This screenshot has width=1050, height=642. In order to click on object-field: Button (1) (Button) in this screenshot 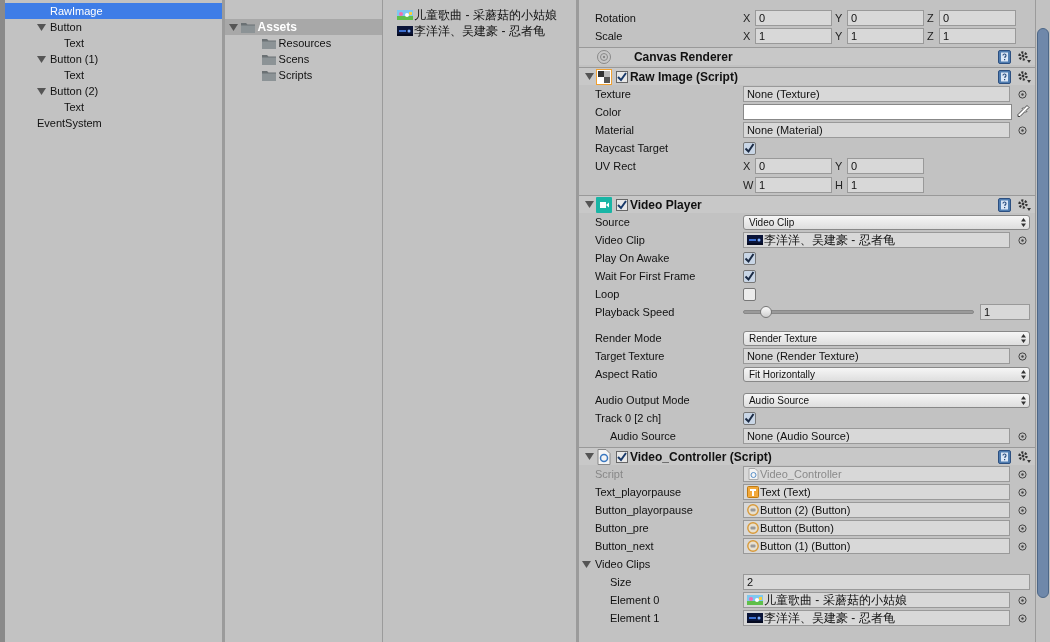, I will do `click(876, 546)`.